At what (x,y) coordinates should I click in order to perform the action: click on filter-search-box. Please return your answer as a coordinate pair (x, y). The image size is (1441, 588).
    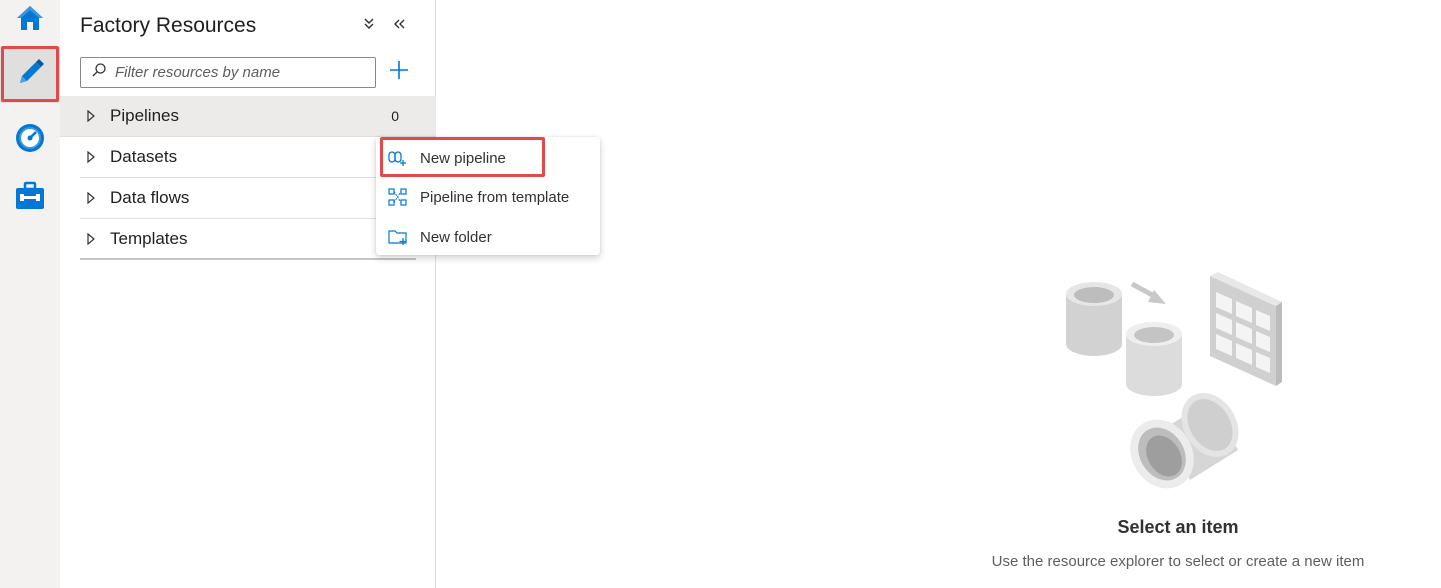
    Looking at the image, I should click on (228, 72).